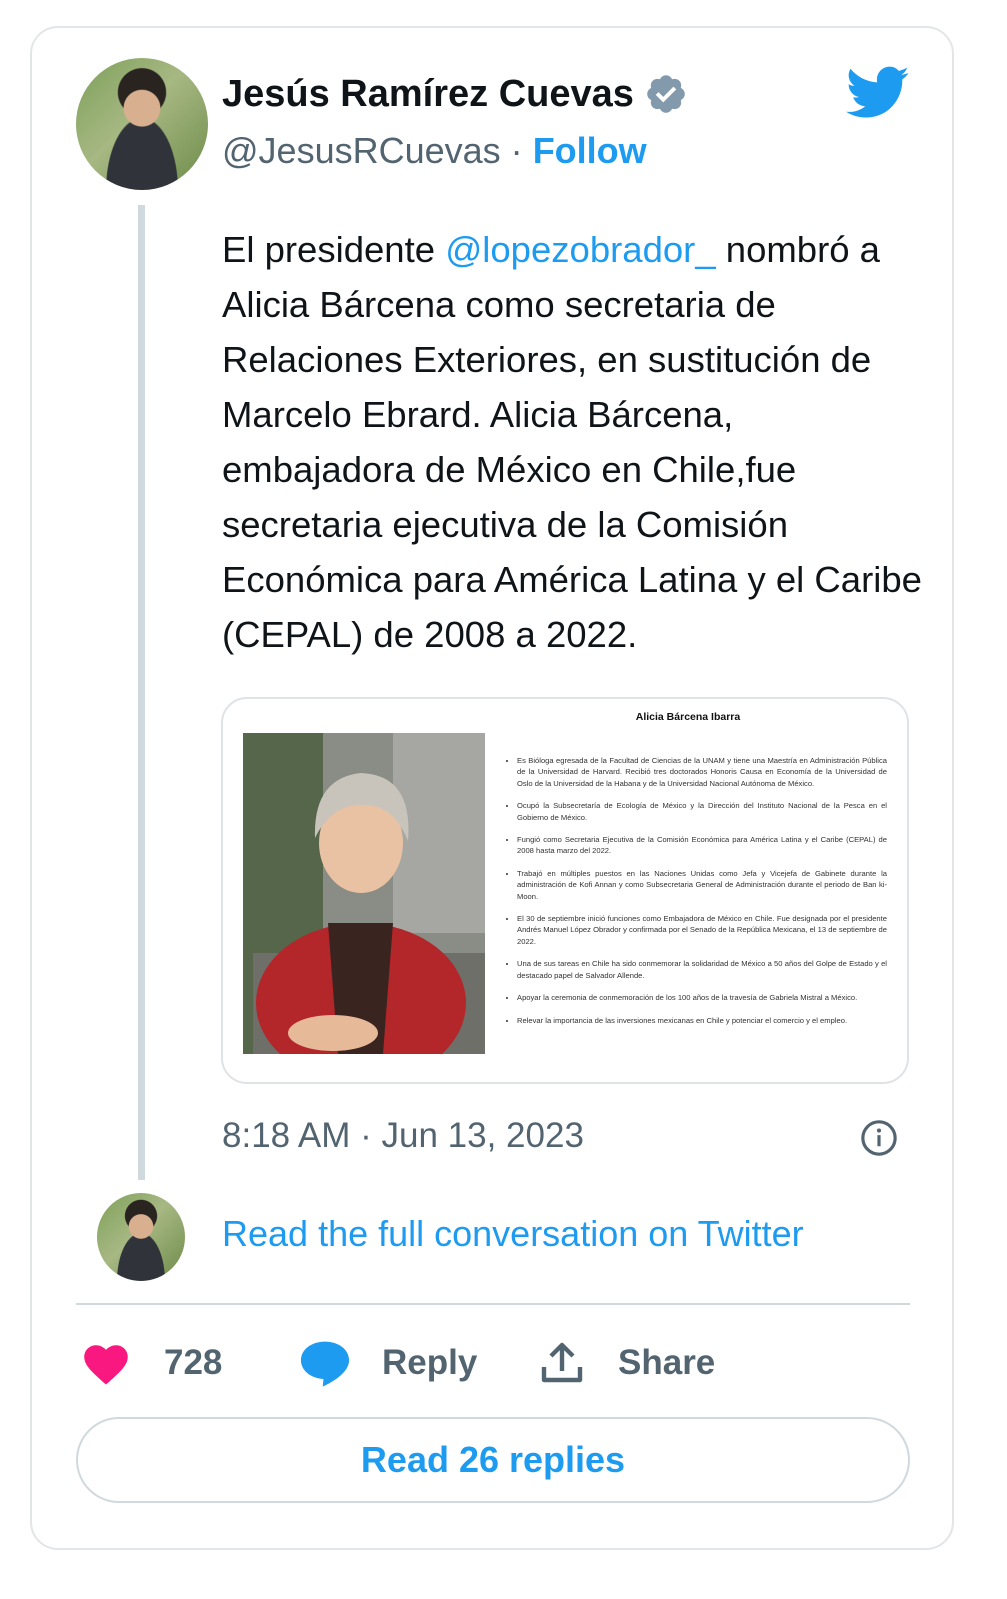 Image resolution: width=1007 pixels, height=1599 pixels. Describe the element at coordinates (580, 249) in the screenshot. I see `mention-link: @lopezobrador_` at that location.